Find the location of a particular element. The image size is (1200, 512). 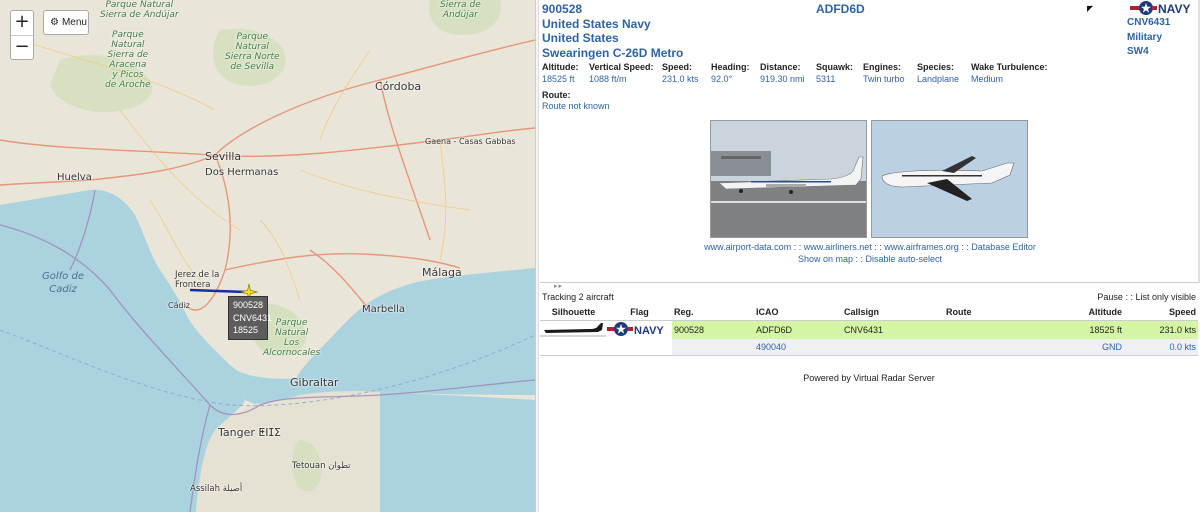

detail-country: United States is located at coordinates (580, 38).